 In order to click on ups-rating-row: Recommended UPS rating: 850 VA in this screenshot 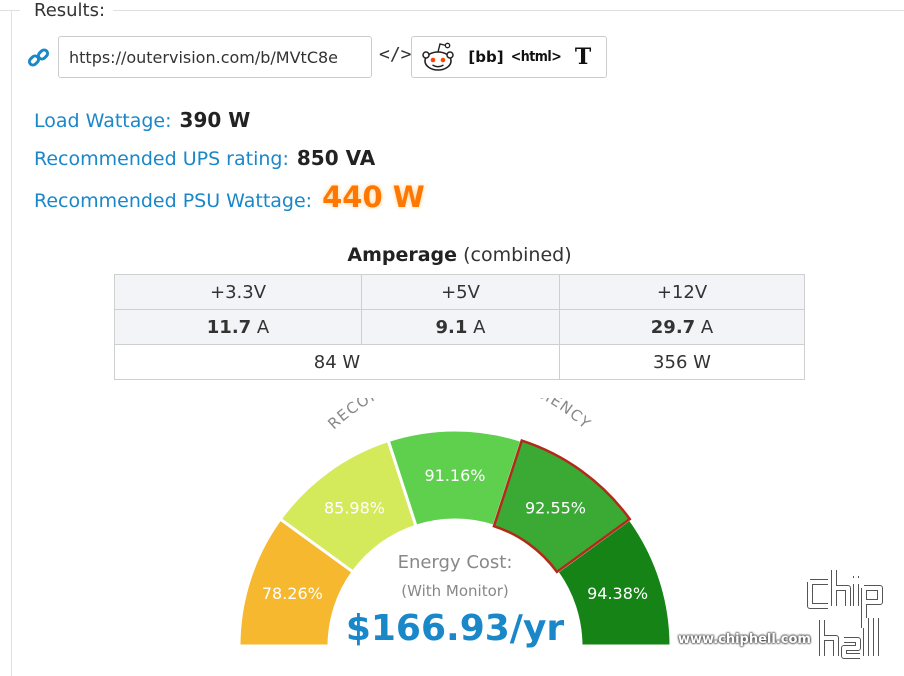, I will do `click(204, 158)`.